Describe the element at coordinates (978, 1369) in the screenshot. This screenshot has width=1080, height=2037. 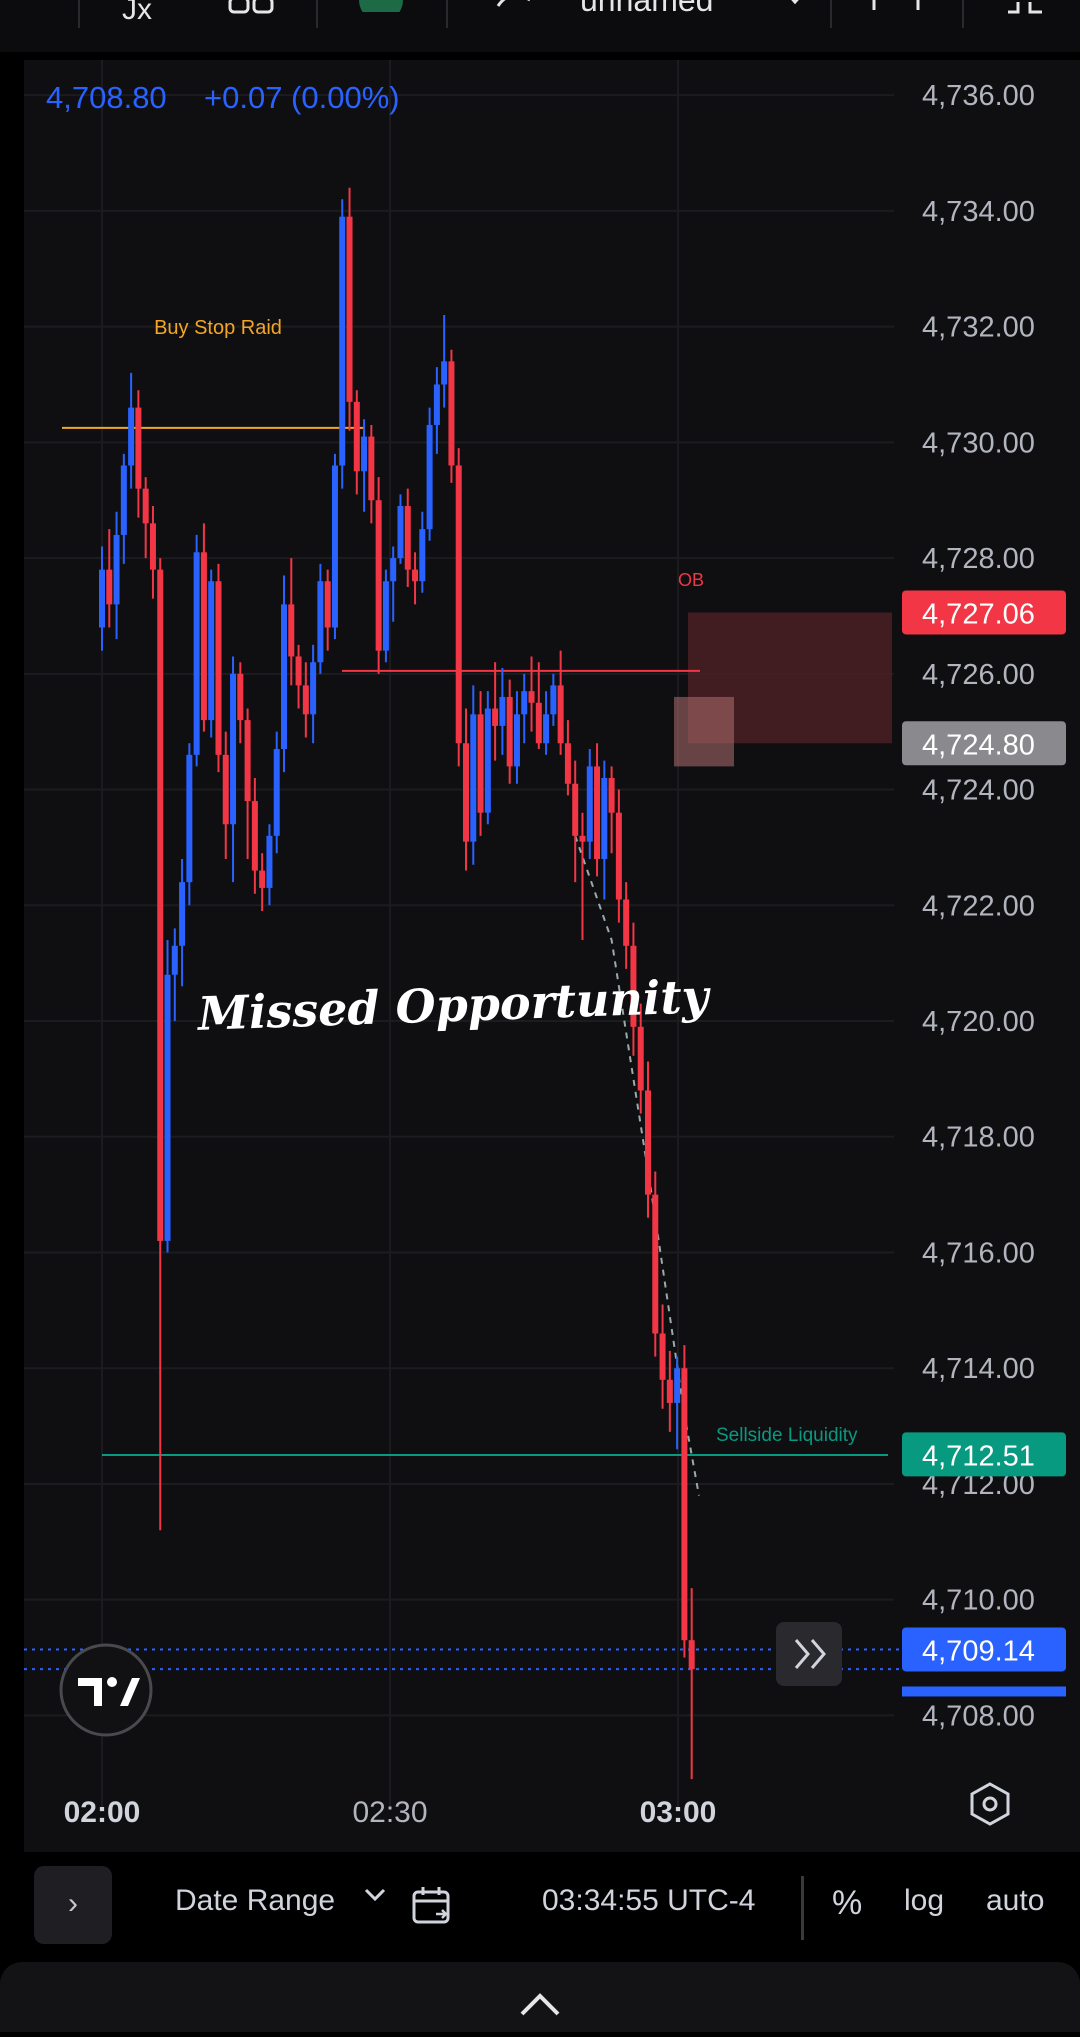
I see `price-axis-label: 4,714.00` at that location.